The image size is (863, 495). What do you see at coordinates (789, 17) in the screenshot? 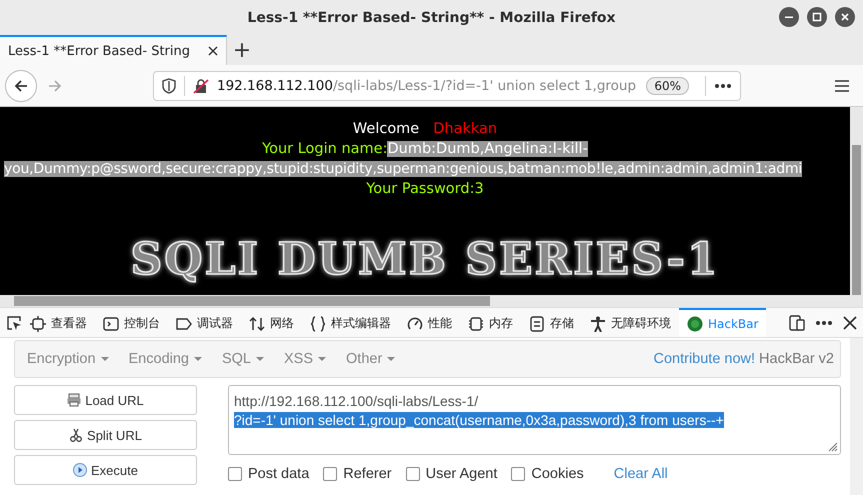
I see `minimize-icon` at bounding box center [789, 17].